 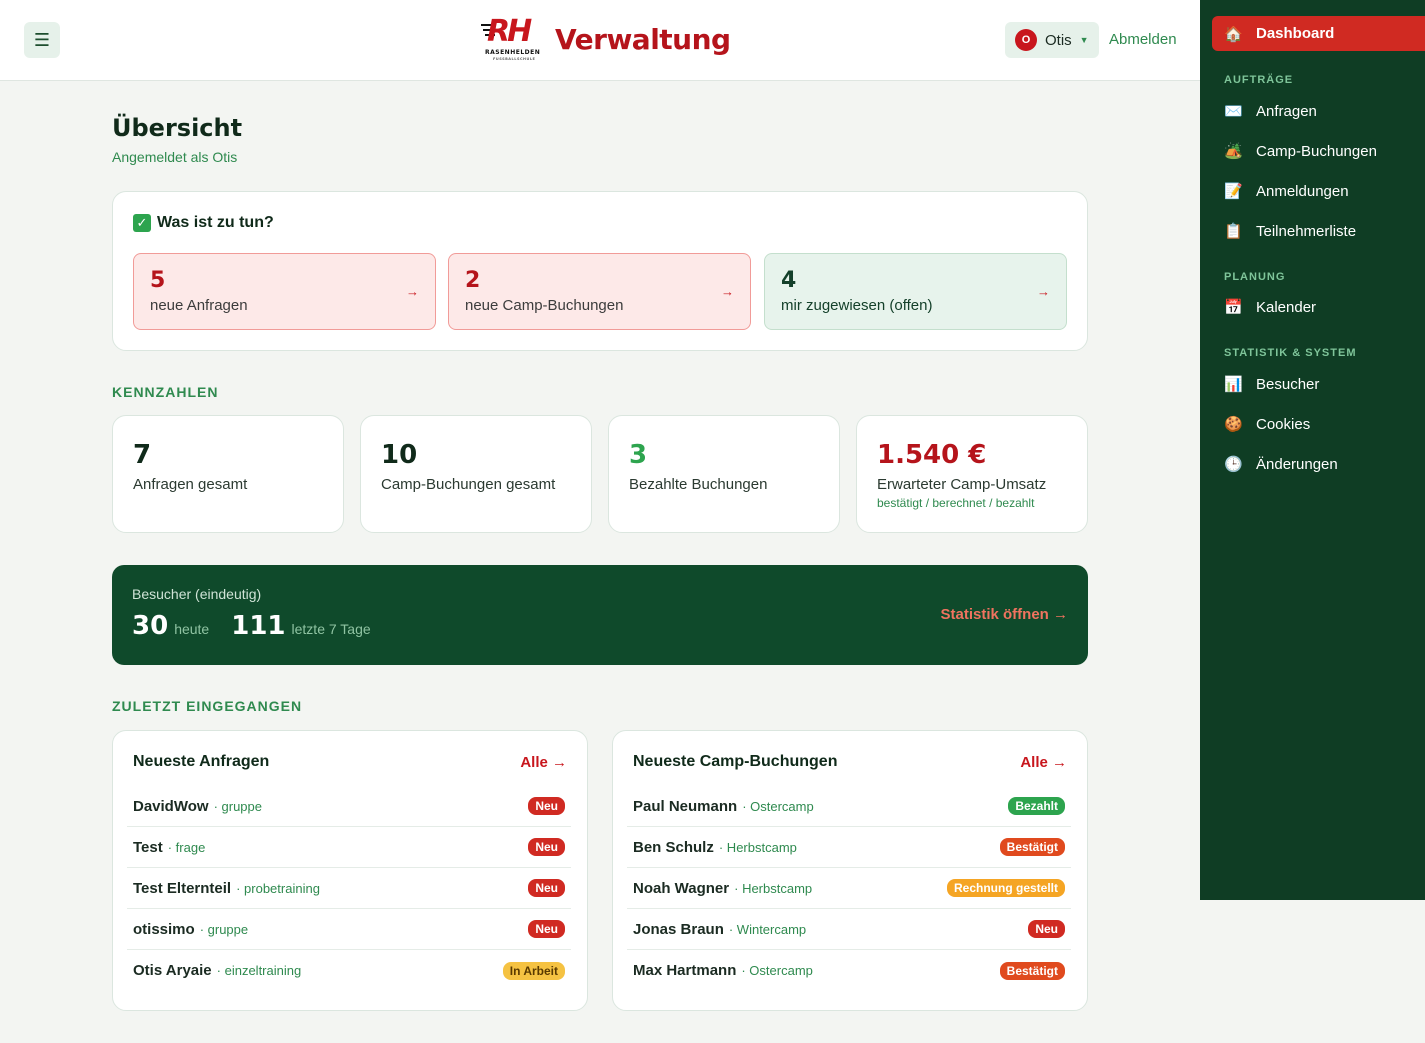 What do you see at coordinates (1288, 384) in the screenshot?
I see `sidebar-item-label: Besucher` at bounding box center [1288, 384].